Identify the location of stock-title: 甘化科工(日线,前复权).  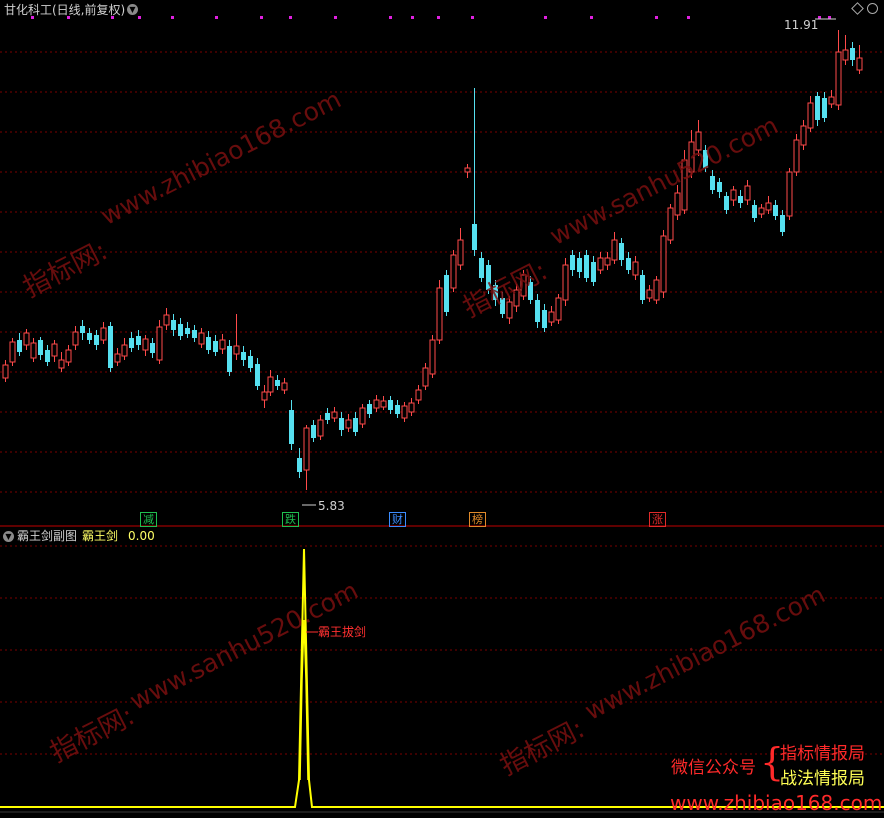
(65, 10).